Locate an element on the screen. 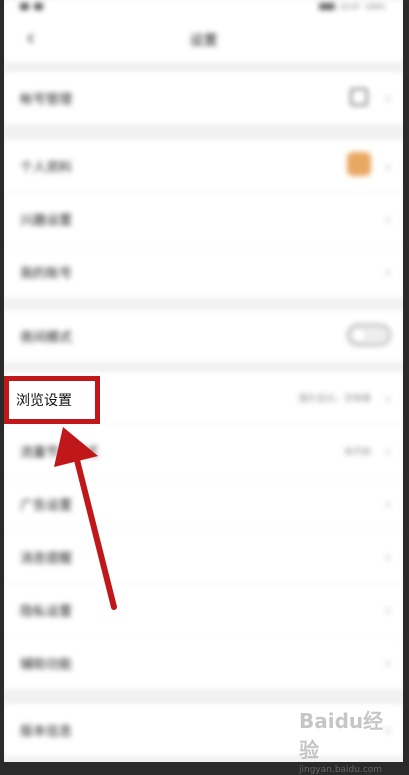  row-label: 消息提醒 is located at coordinates (46, 559).